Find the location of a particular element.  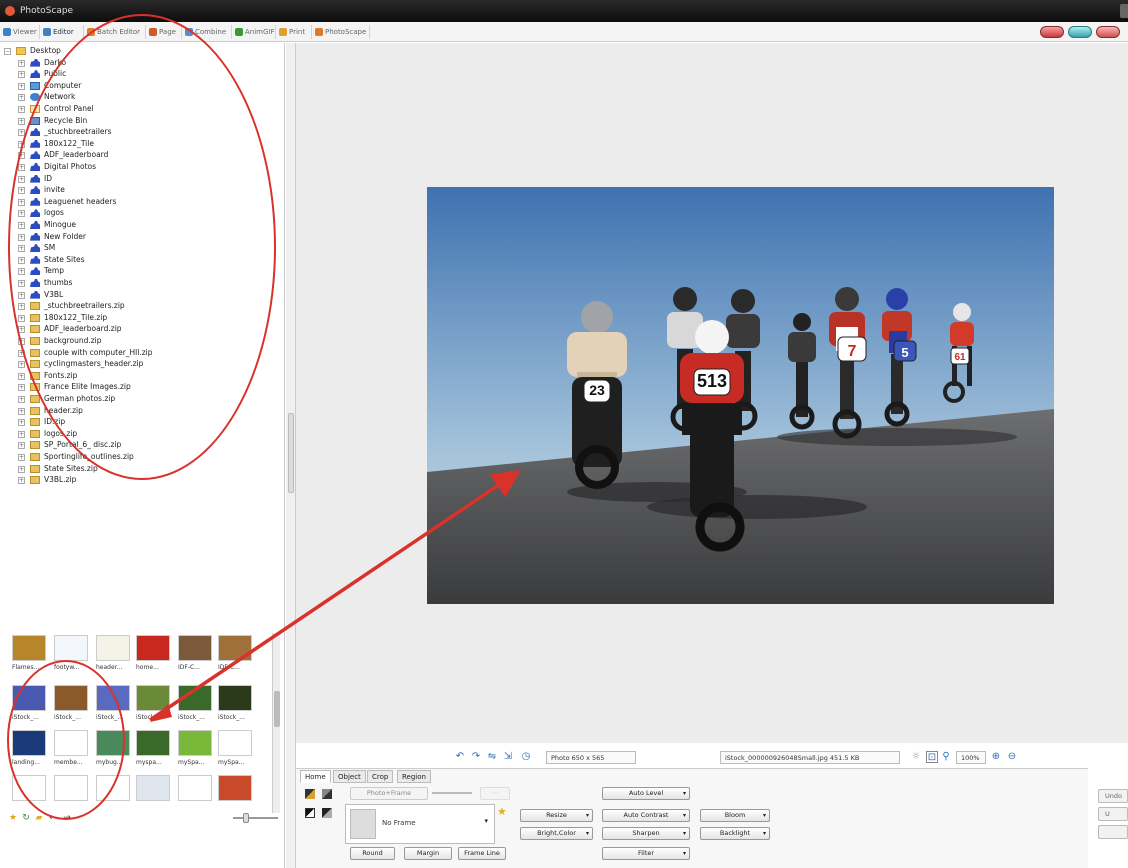

expand-toggle-icon: − is located at coordinates (7, 51).